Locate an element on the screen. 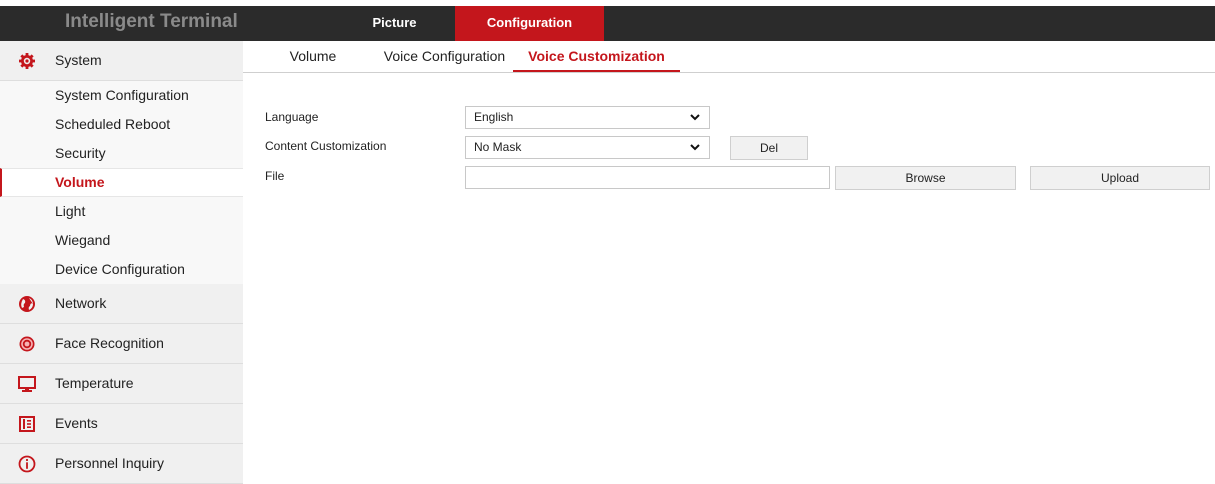  sidebar-category-face-recognition: Face Recognition is located at coordinates (121, 344).